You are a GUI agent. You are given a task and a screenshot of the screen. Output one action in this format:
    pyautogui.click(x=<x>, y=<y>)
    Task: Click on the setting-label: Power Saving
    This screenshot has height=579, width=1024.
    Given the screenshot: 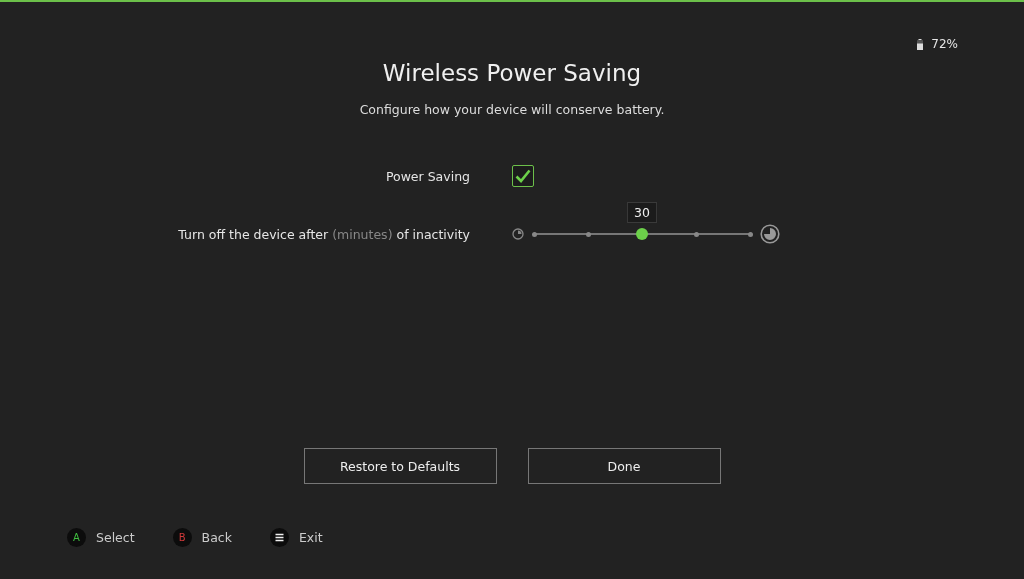 What is the action you would take?
    pyautogui.click(x=427, y=176)
    